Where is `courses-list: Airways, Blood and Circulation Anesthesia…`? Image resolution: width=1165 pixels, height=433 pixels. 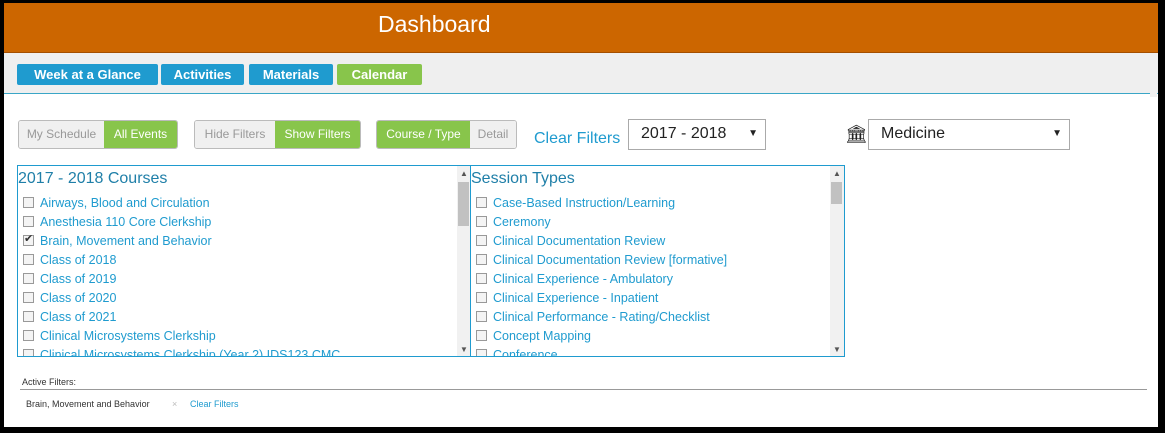
courses-list: Airways, Blood and Circulation Anesthesia… is located at coordinates (181, 276).